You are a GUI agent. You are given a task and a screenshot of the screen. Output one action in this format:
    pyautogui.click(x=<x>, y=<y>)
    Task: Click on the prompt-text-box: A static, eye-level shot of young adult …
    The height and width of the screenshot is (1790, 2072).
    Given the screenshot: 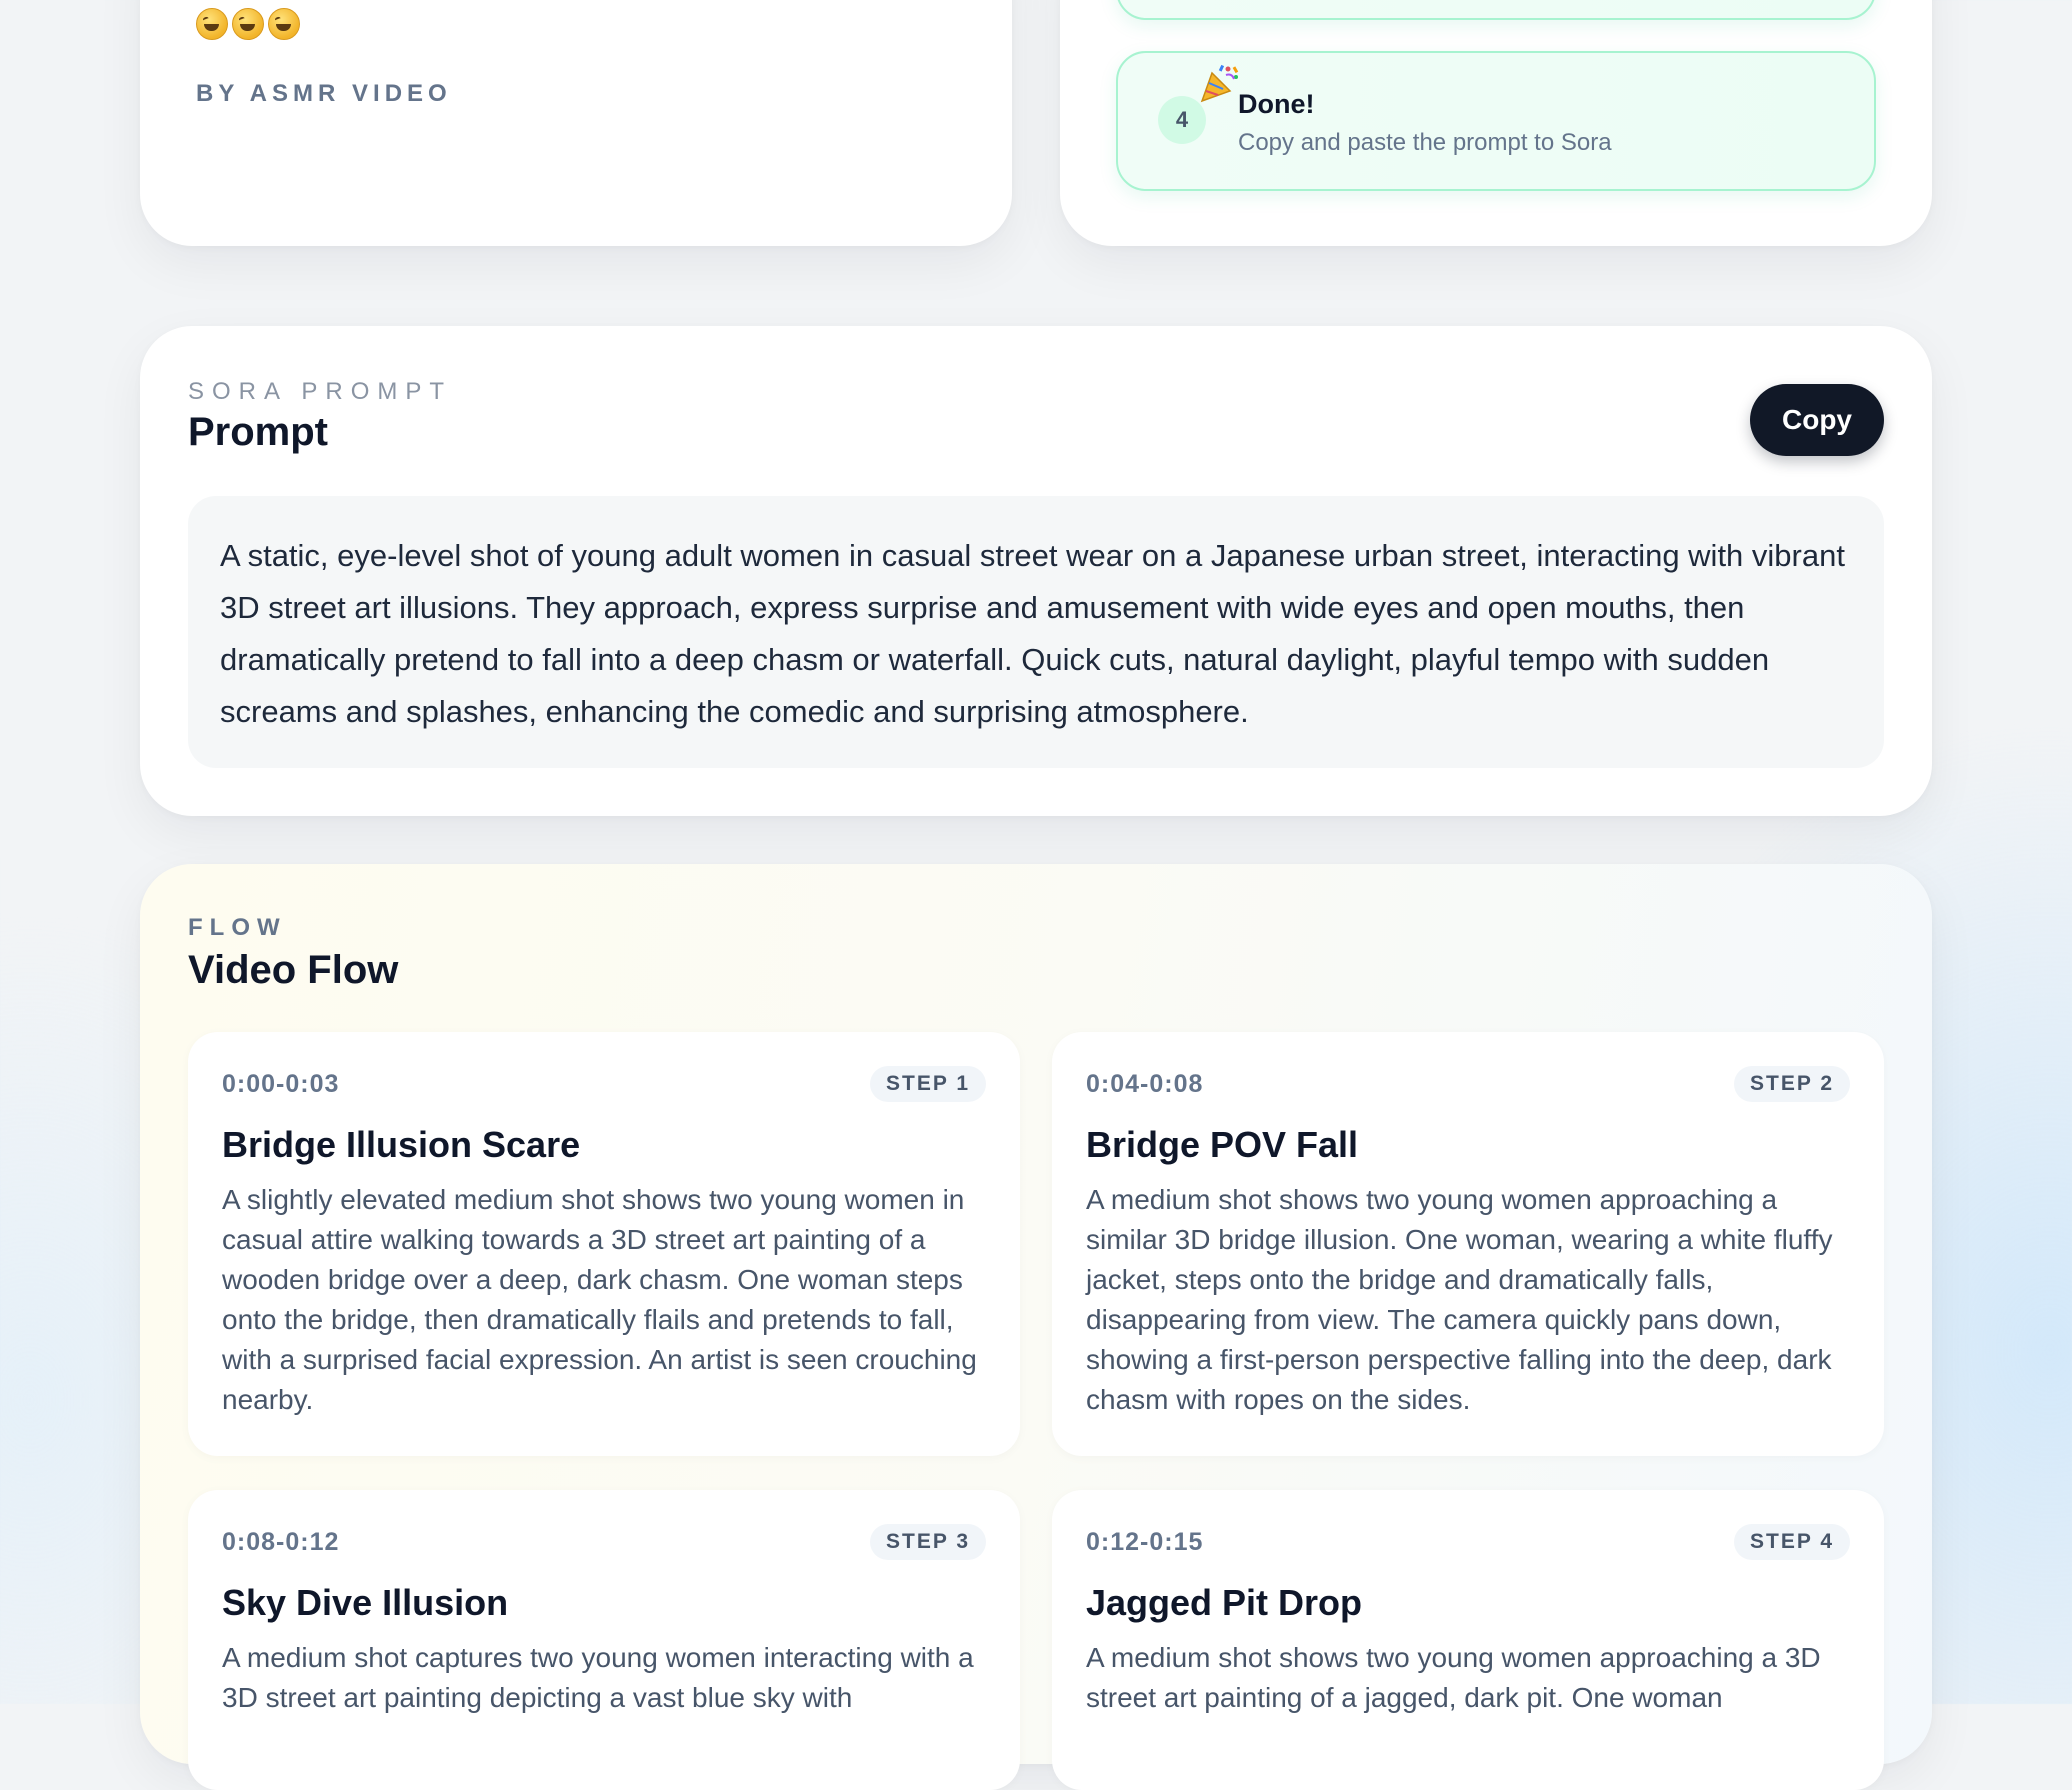 What is the action you would take?
    pyautogui.click(x=1036, y=632)
    